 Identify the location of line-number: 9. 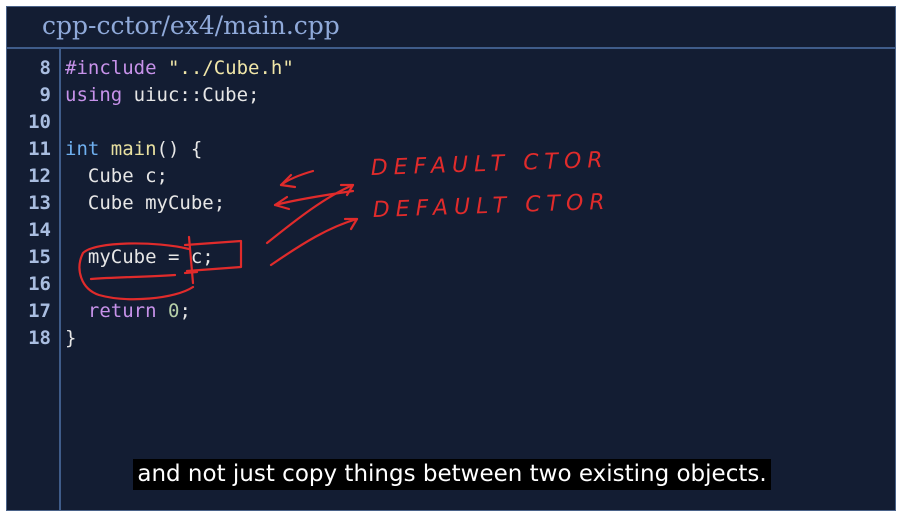
(45, 95).